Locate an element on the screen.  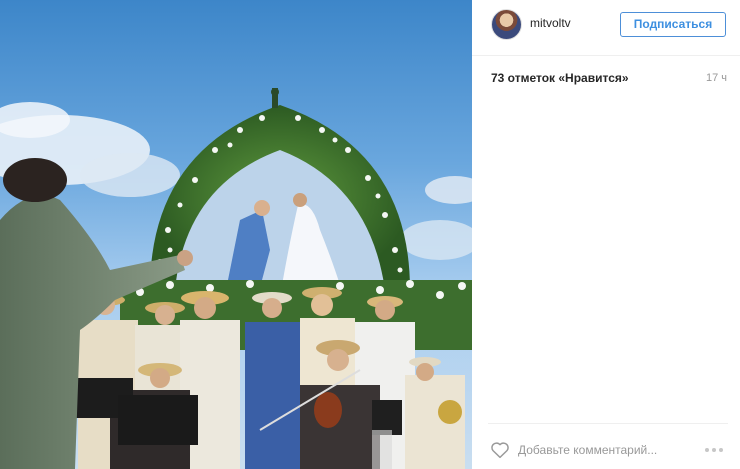
comment-bar is located at coordinates (608, 446).